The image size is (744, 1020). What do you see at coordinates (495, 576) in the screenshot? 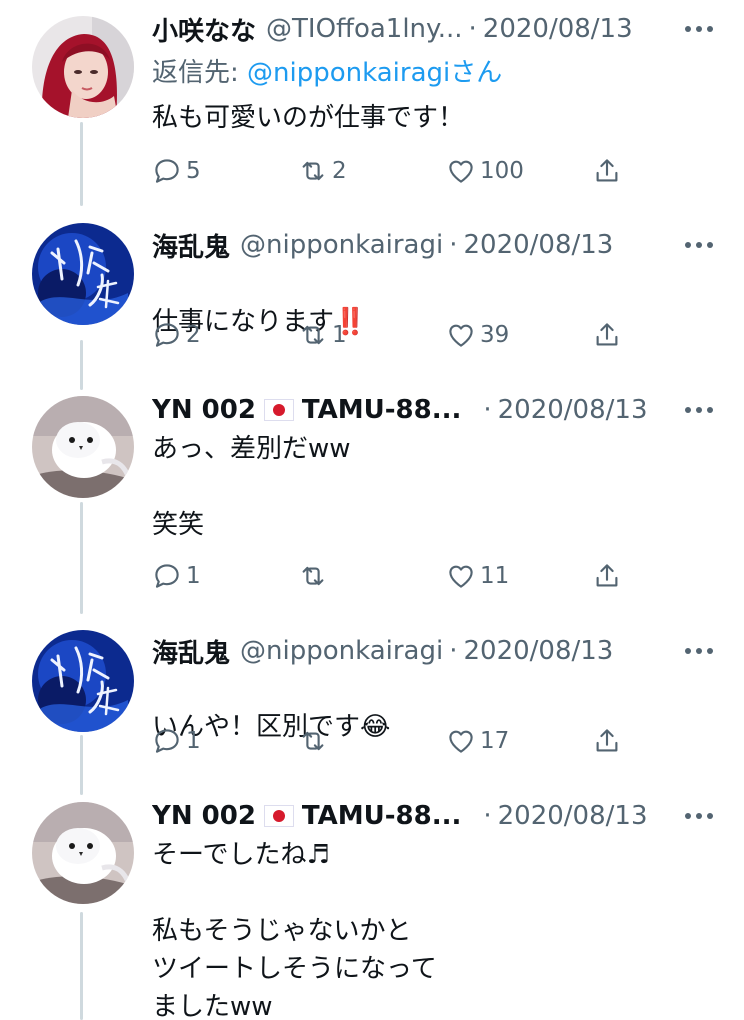
I see `like-count: 11` at bounding box center [495, 576].